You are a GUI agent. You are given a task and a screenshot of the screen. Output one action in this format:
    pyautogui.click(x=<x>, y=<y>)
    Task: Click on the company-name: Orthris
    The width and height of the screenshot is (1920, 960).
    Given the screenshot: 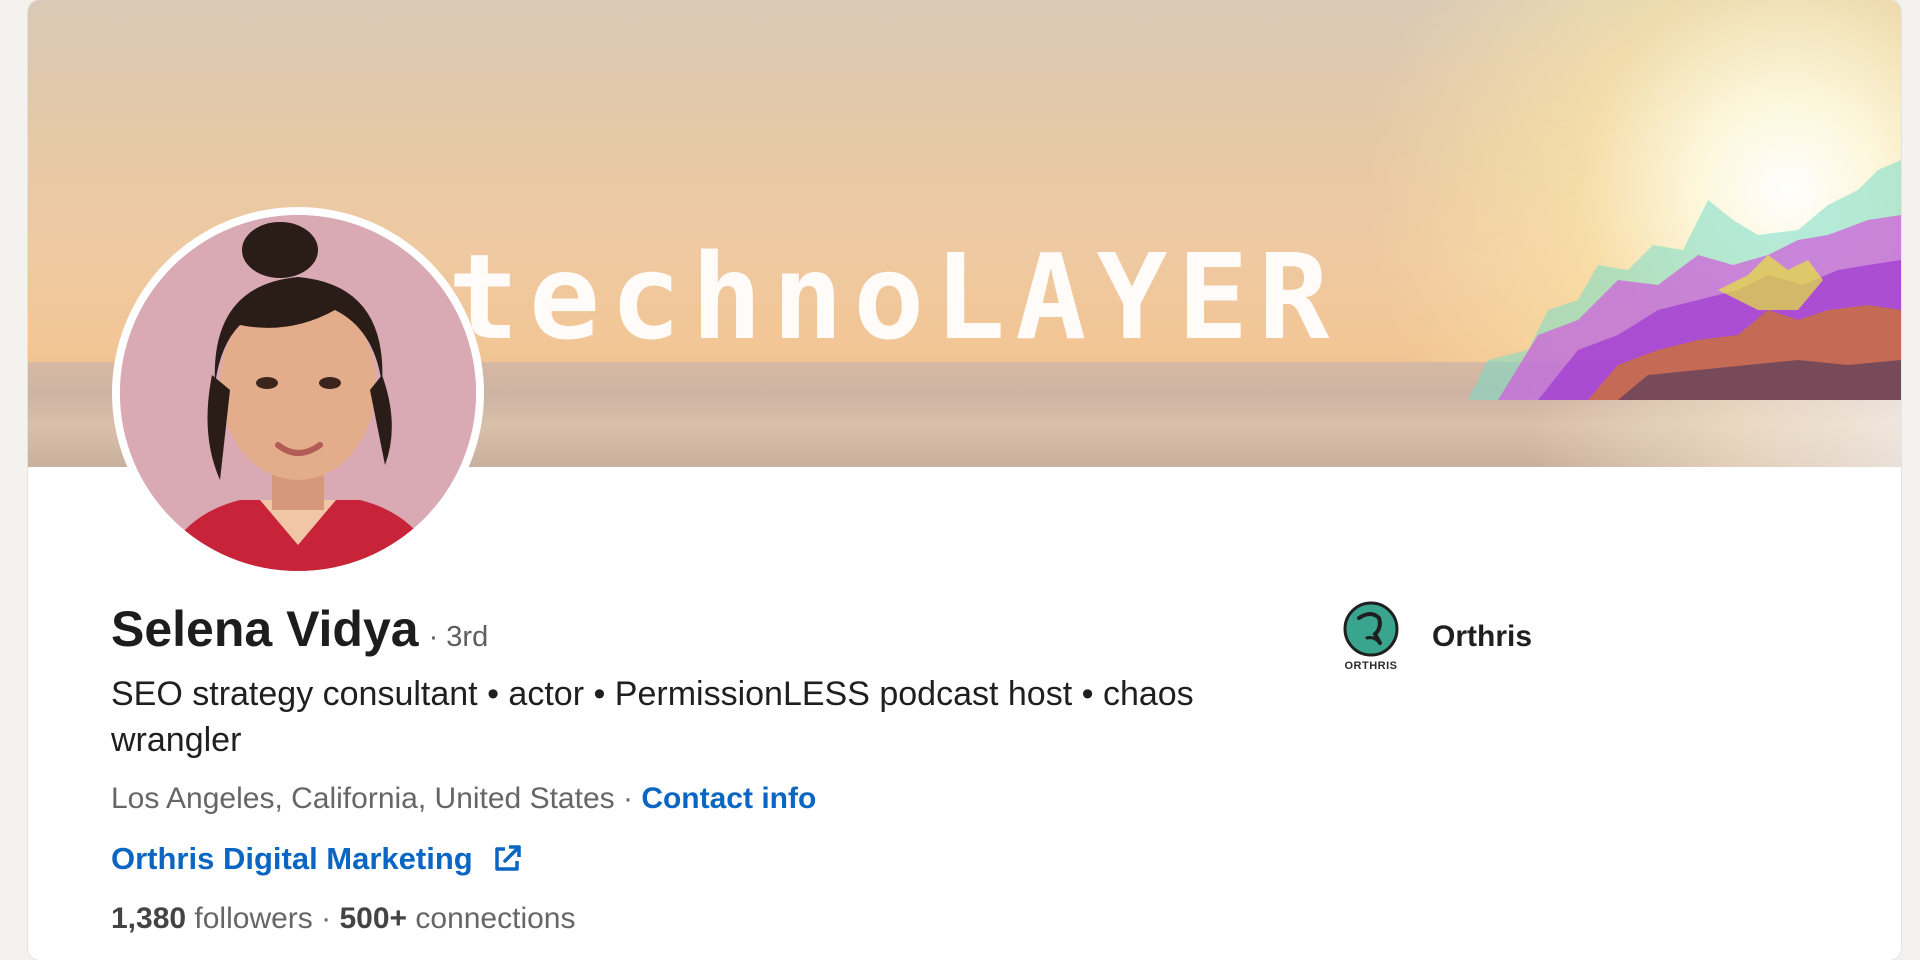 What is the action you would take?
    pyautogui.click(x=1482, y=637)
    